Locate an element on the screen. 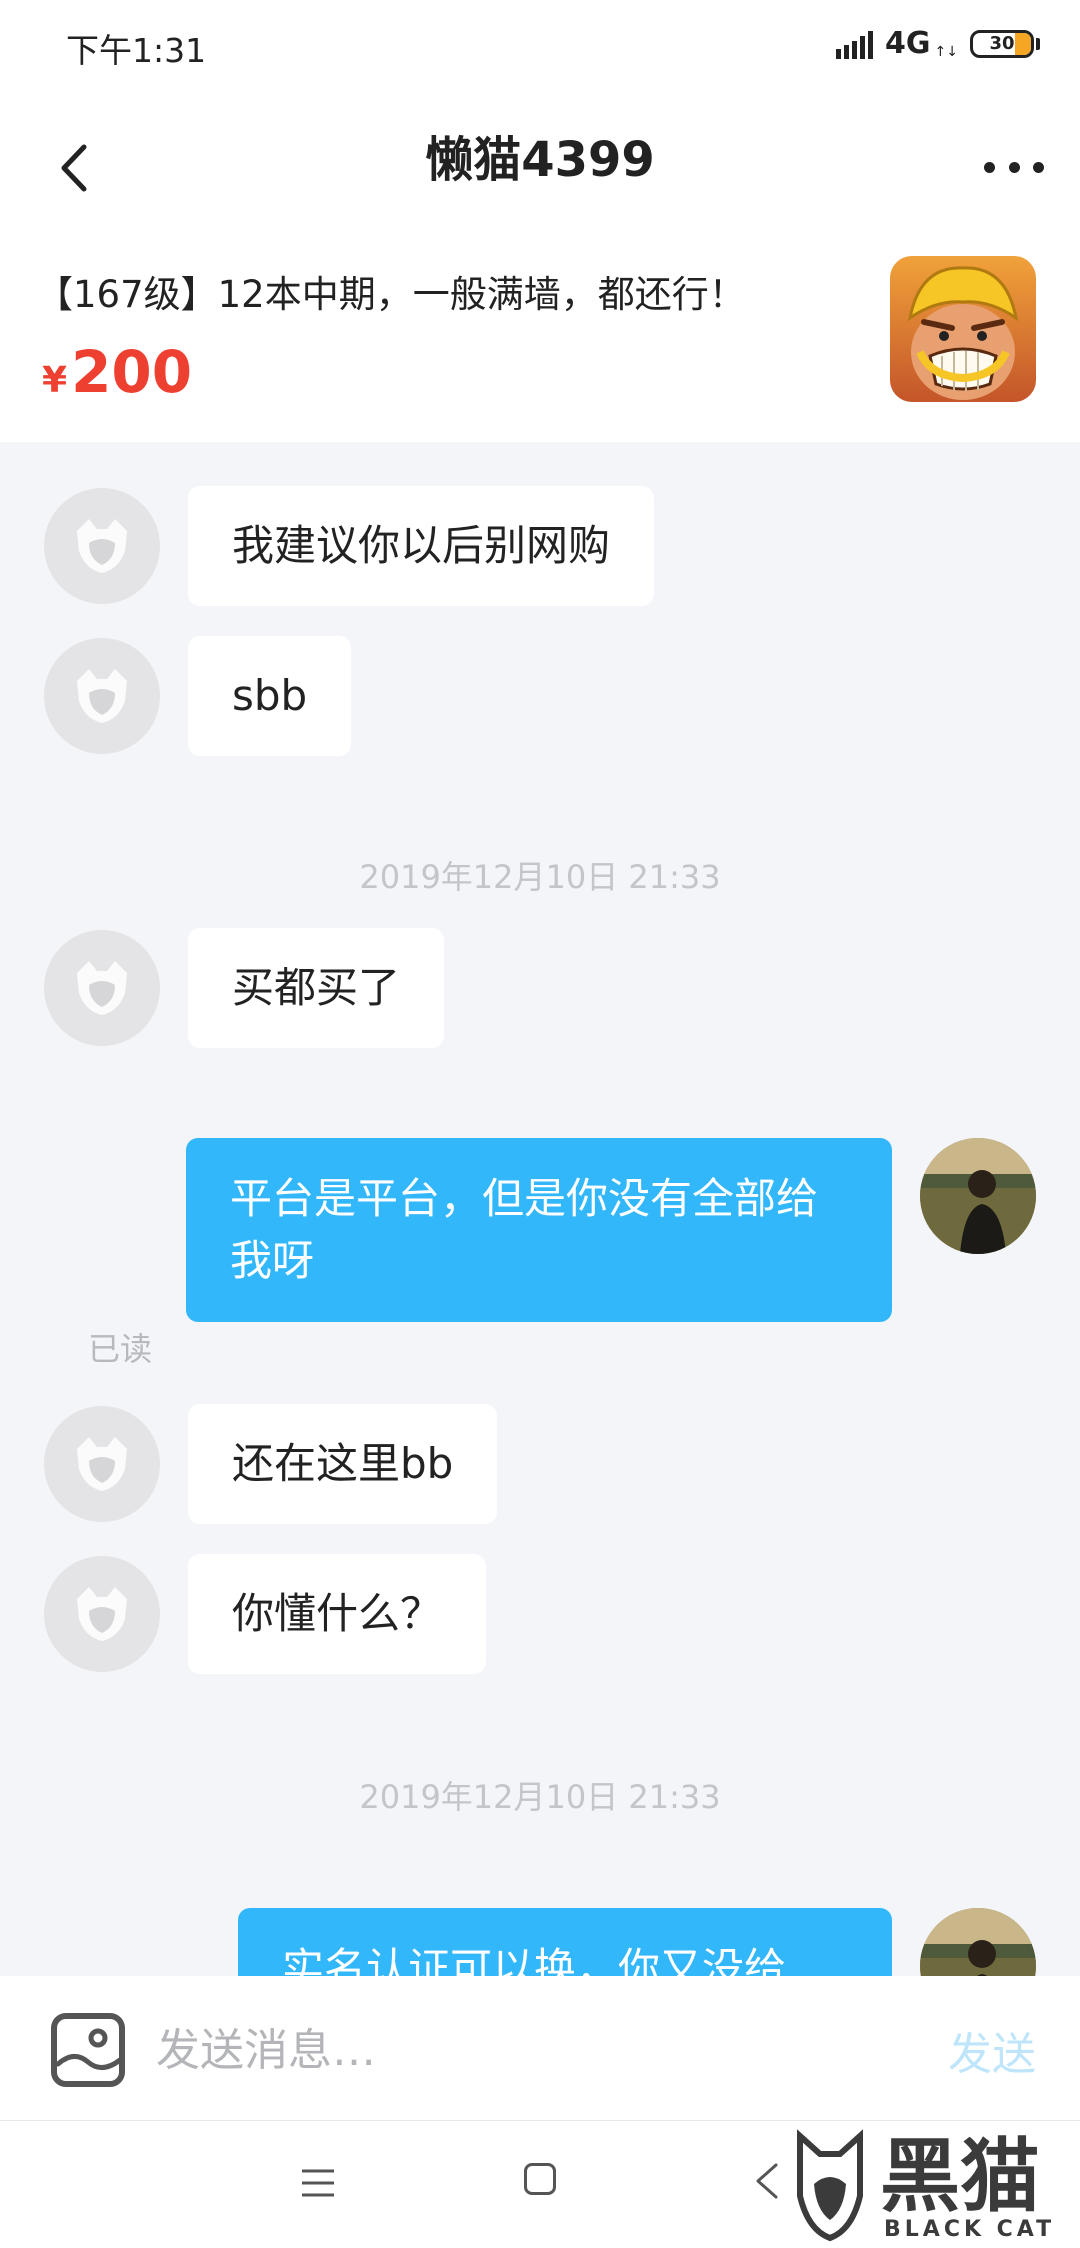 The width and height of the screenshot is (1080, 2248). message-bubble-incoming: 你懂什么？ is located at coordinates (337, 1614).